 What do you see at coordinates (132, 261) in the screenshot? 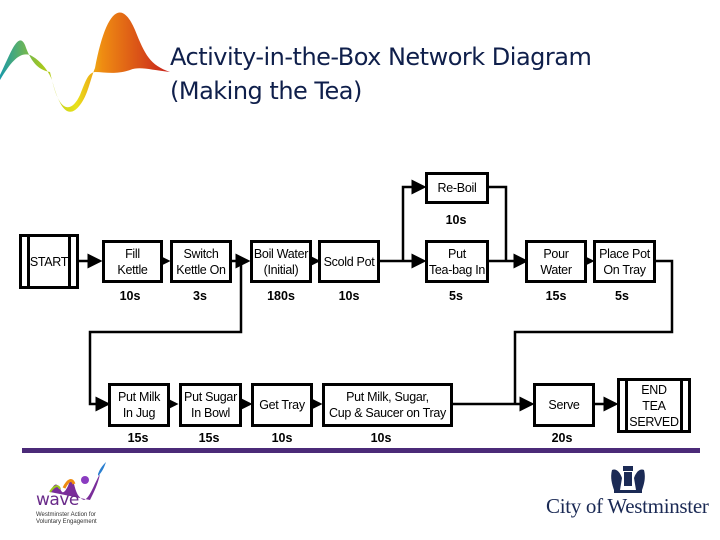
I see `activity-fill-kettle: Fill Kettle` at bounding box center [132, 261].